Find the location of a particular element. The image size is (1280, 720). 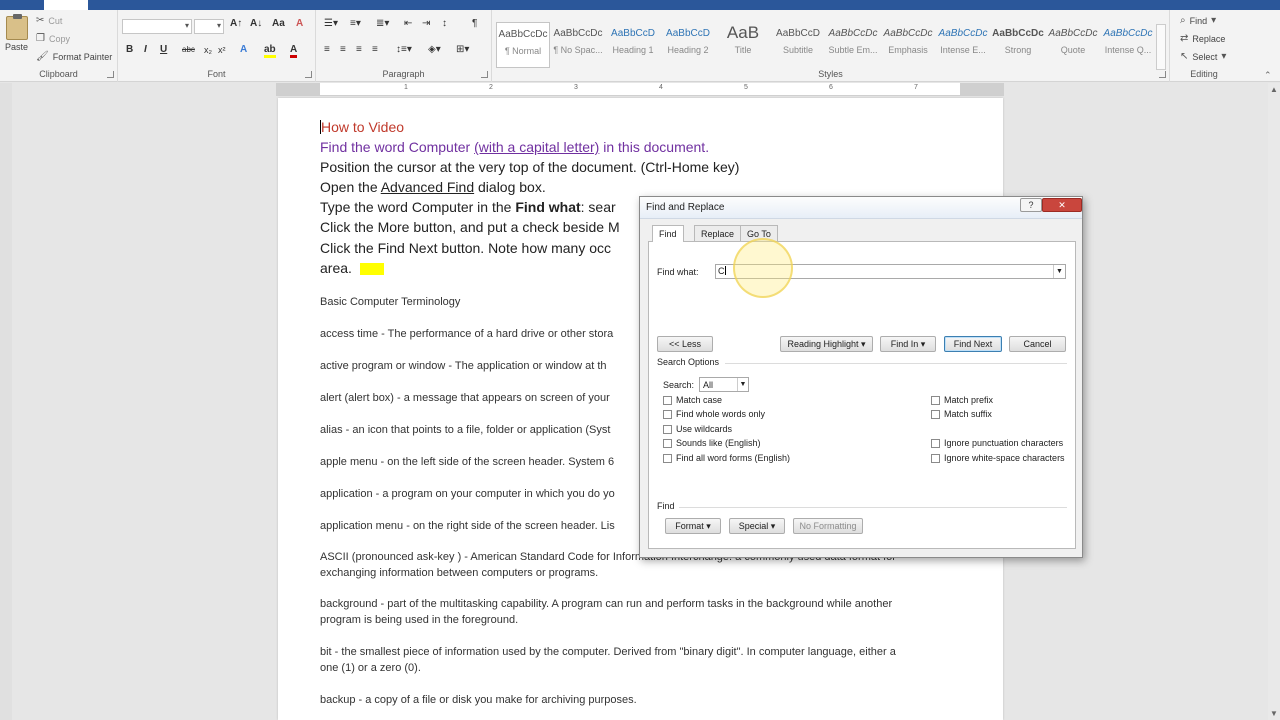

font-size-combo: ▾ is located at coordinates (209, 26).